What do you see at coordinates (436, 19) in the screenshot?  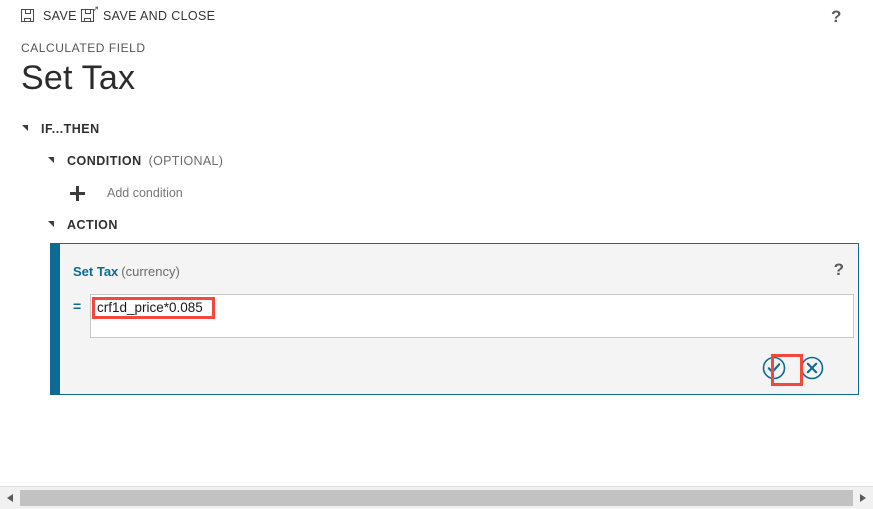 I see `command-bar: SAVE ↗ SAVE AND CLOSE ?` at bounding box center [436, 19].